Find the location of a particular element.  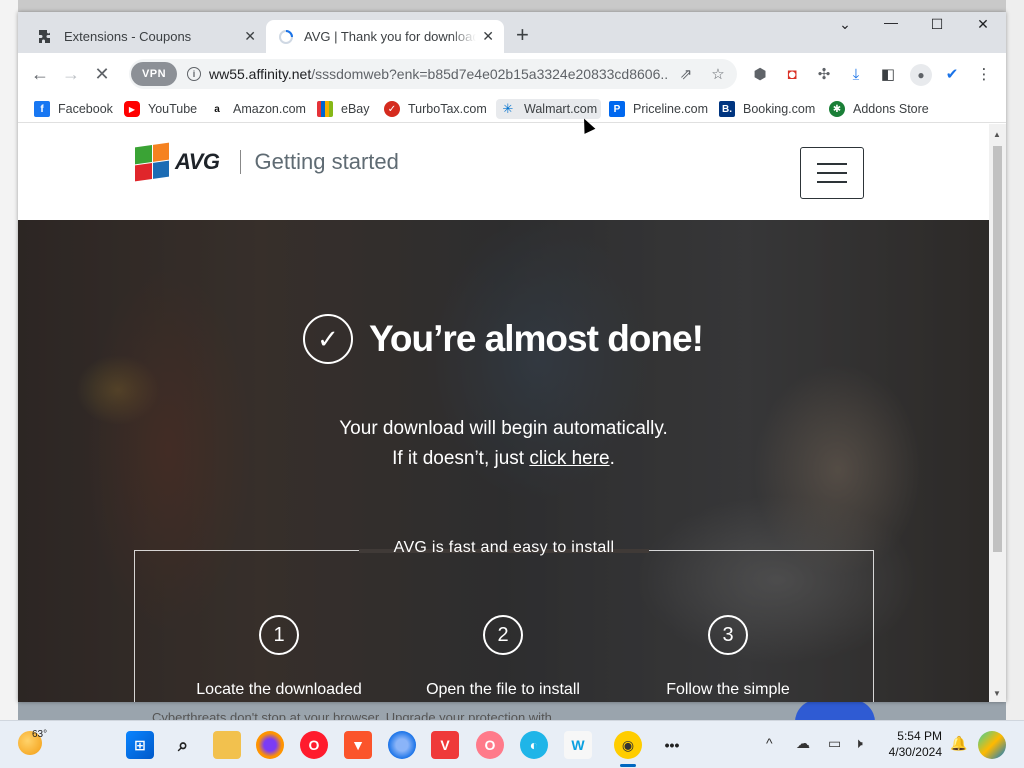

tab-search-icon: ⌄ is located at coordinates (845, 24).